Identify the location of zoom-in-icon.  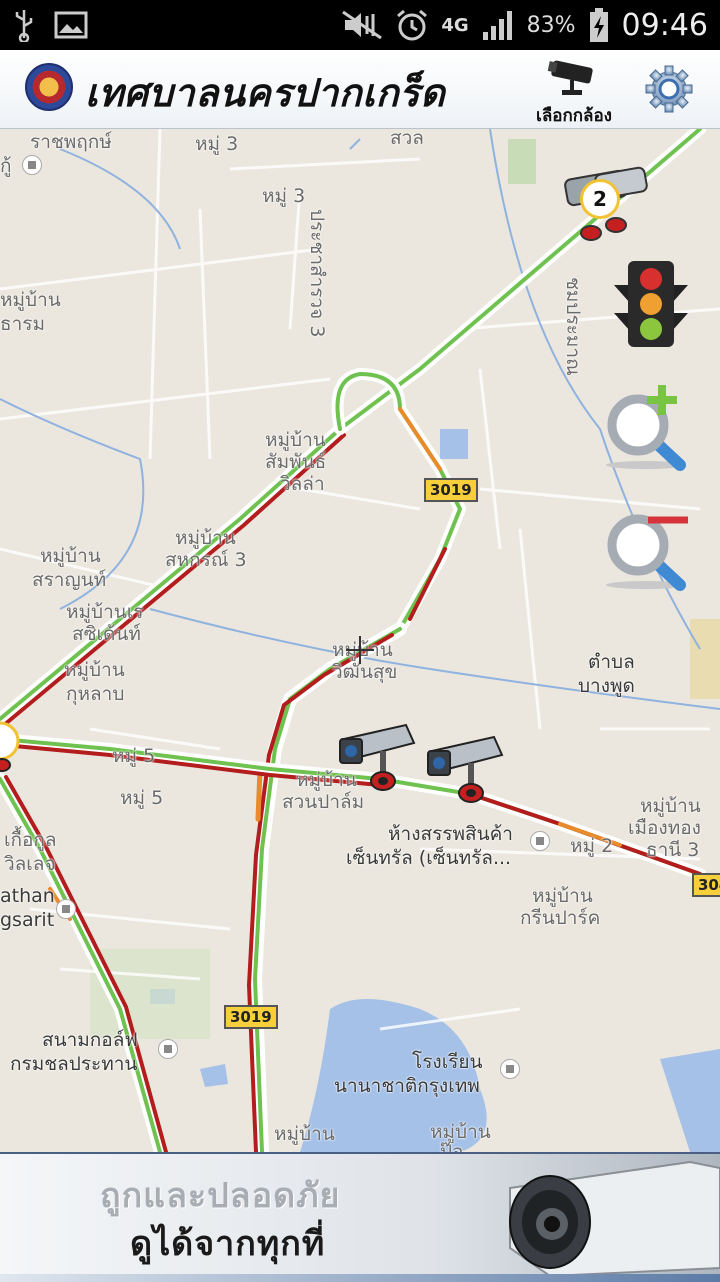
(646, 428).